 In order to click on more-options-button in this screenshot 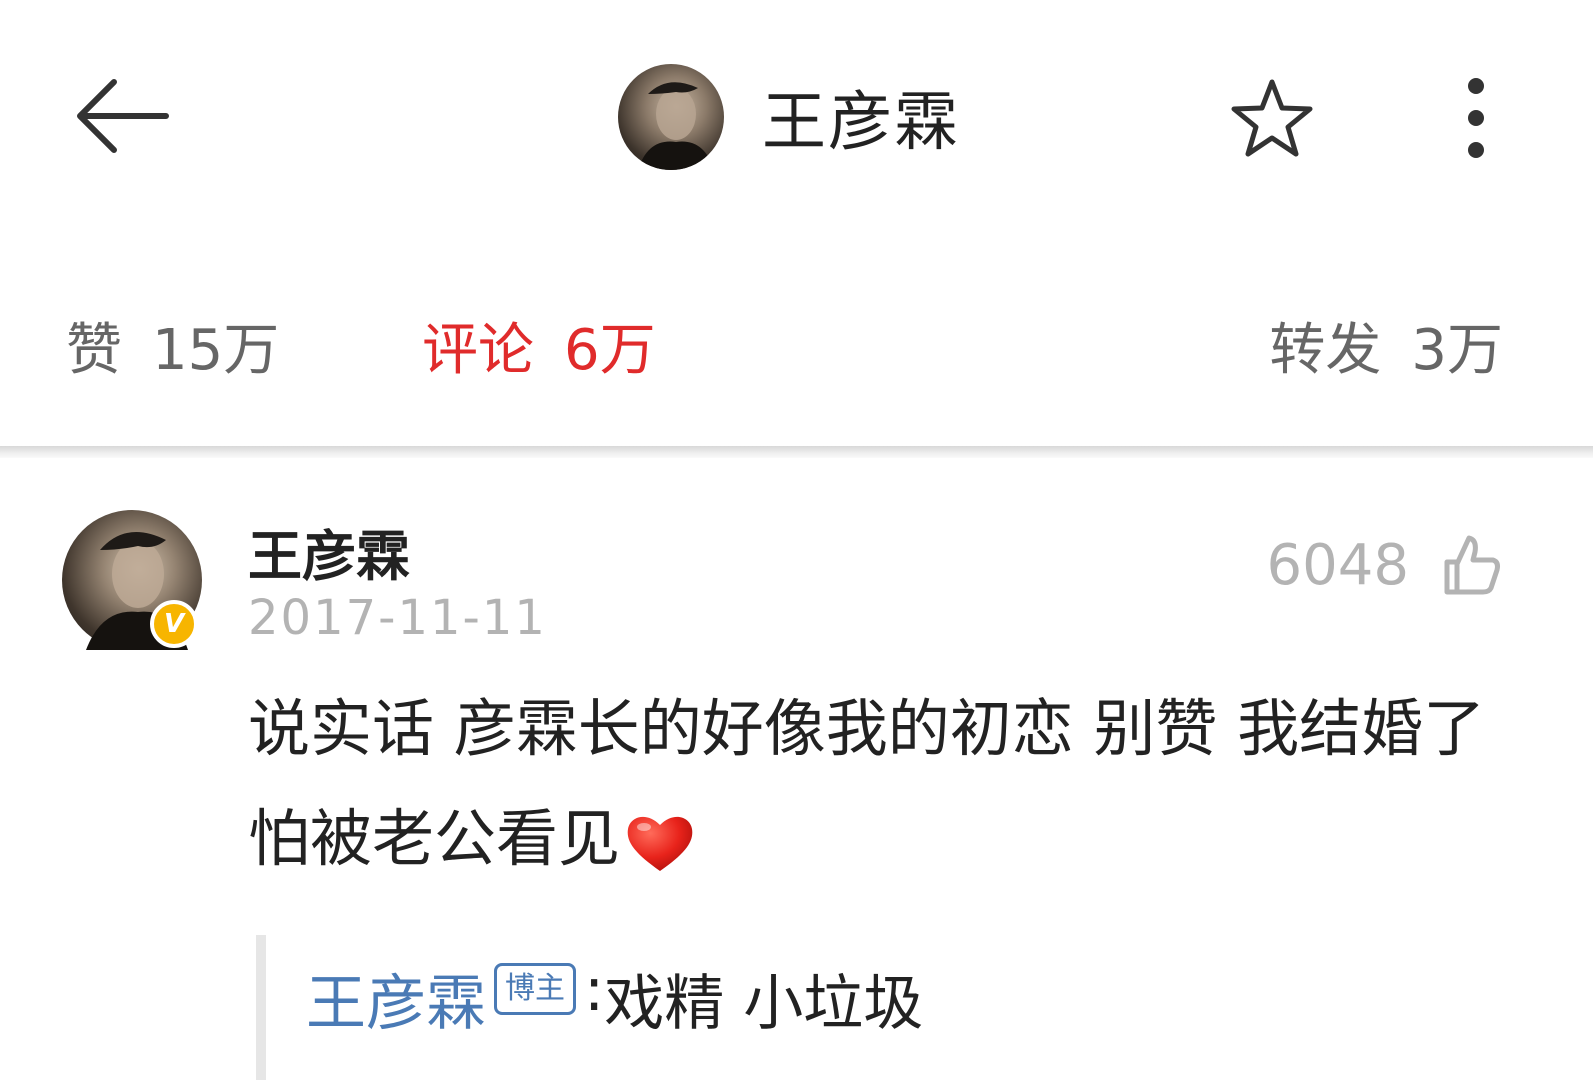, I will do `click(1476, 119)`.